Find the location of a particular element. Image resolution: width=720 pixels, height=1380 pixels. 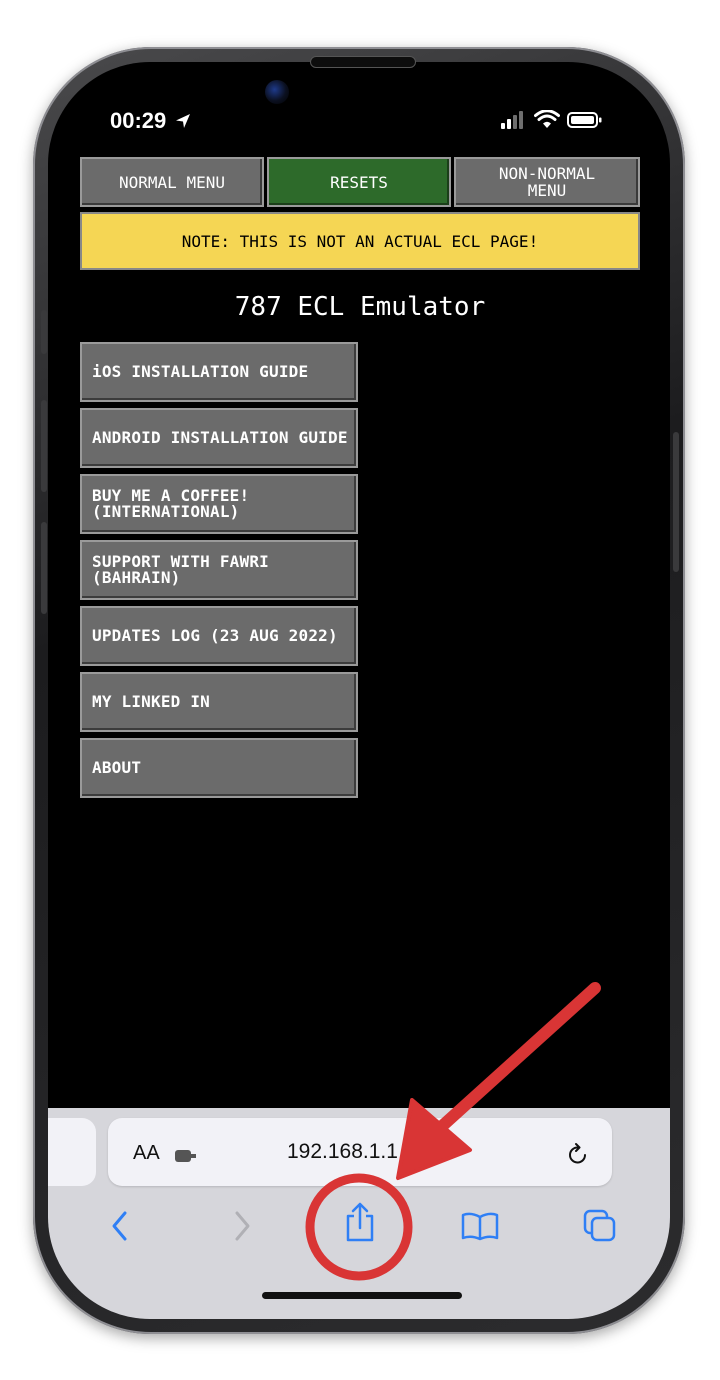

location-arrow-icon is located at coordinates (183, 121).